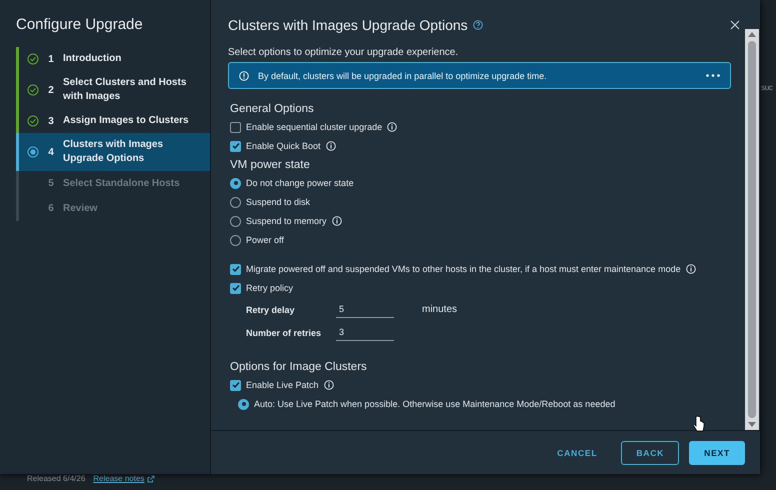  Describe the element at coordinates (284, 333) in the screenshot. I see `field-label: Number of retries` at that location.